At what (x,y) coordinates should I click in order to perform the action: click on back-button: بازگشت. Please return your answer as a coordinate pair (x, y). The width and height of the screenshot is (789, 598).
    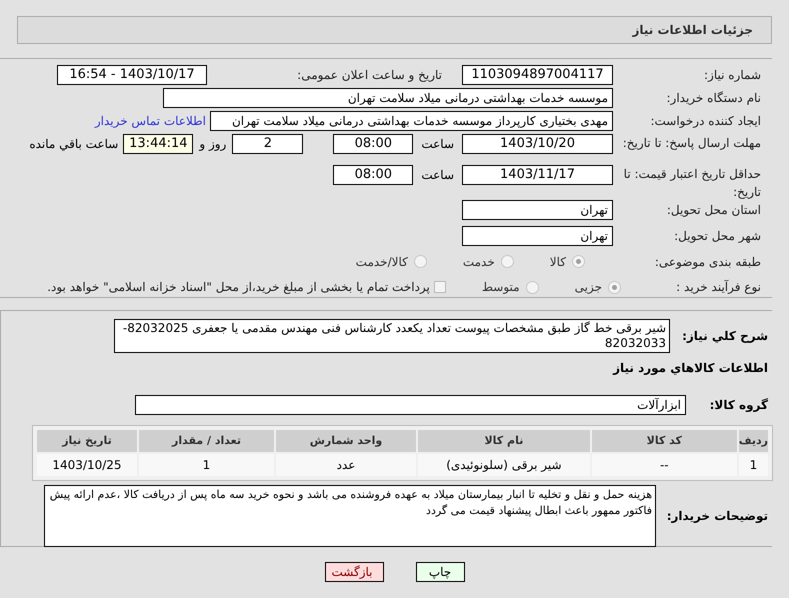
    Looking at the image, I should click on (354, 572).